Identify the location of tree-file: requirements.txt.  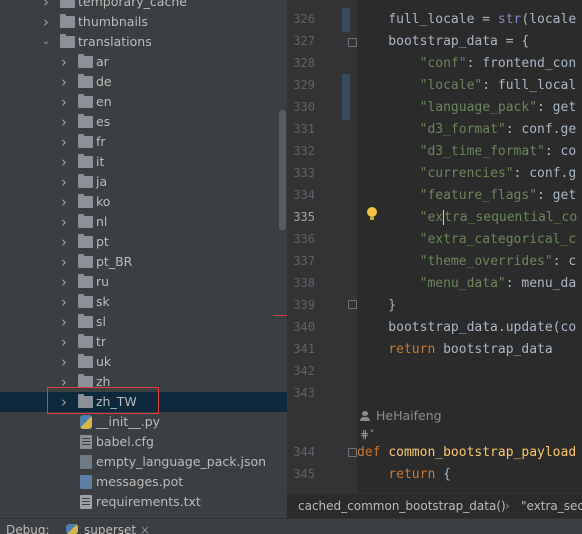
(143, 502).